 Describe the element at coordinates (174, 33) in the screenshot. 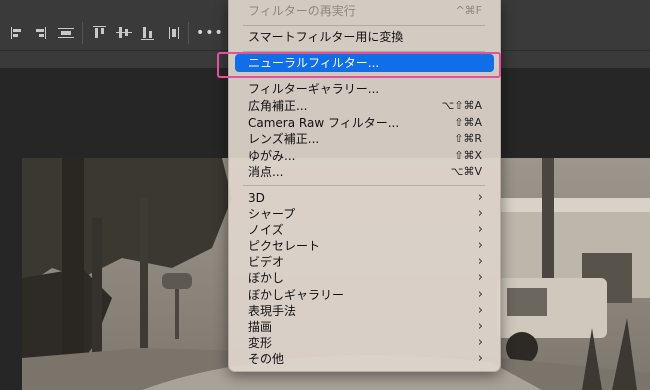

I see `distribute-icon` at that location.